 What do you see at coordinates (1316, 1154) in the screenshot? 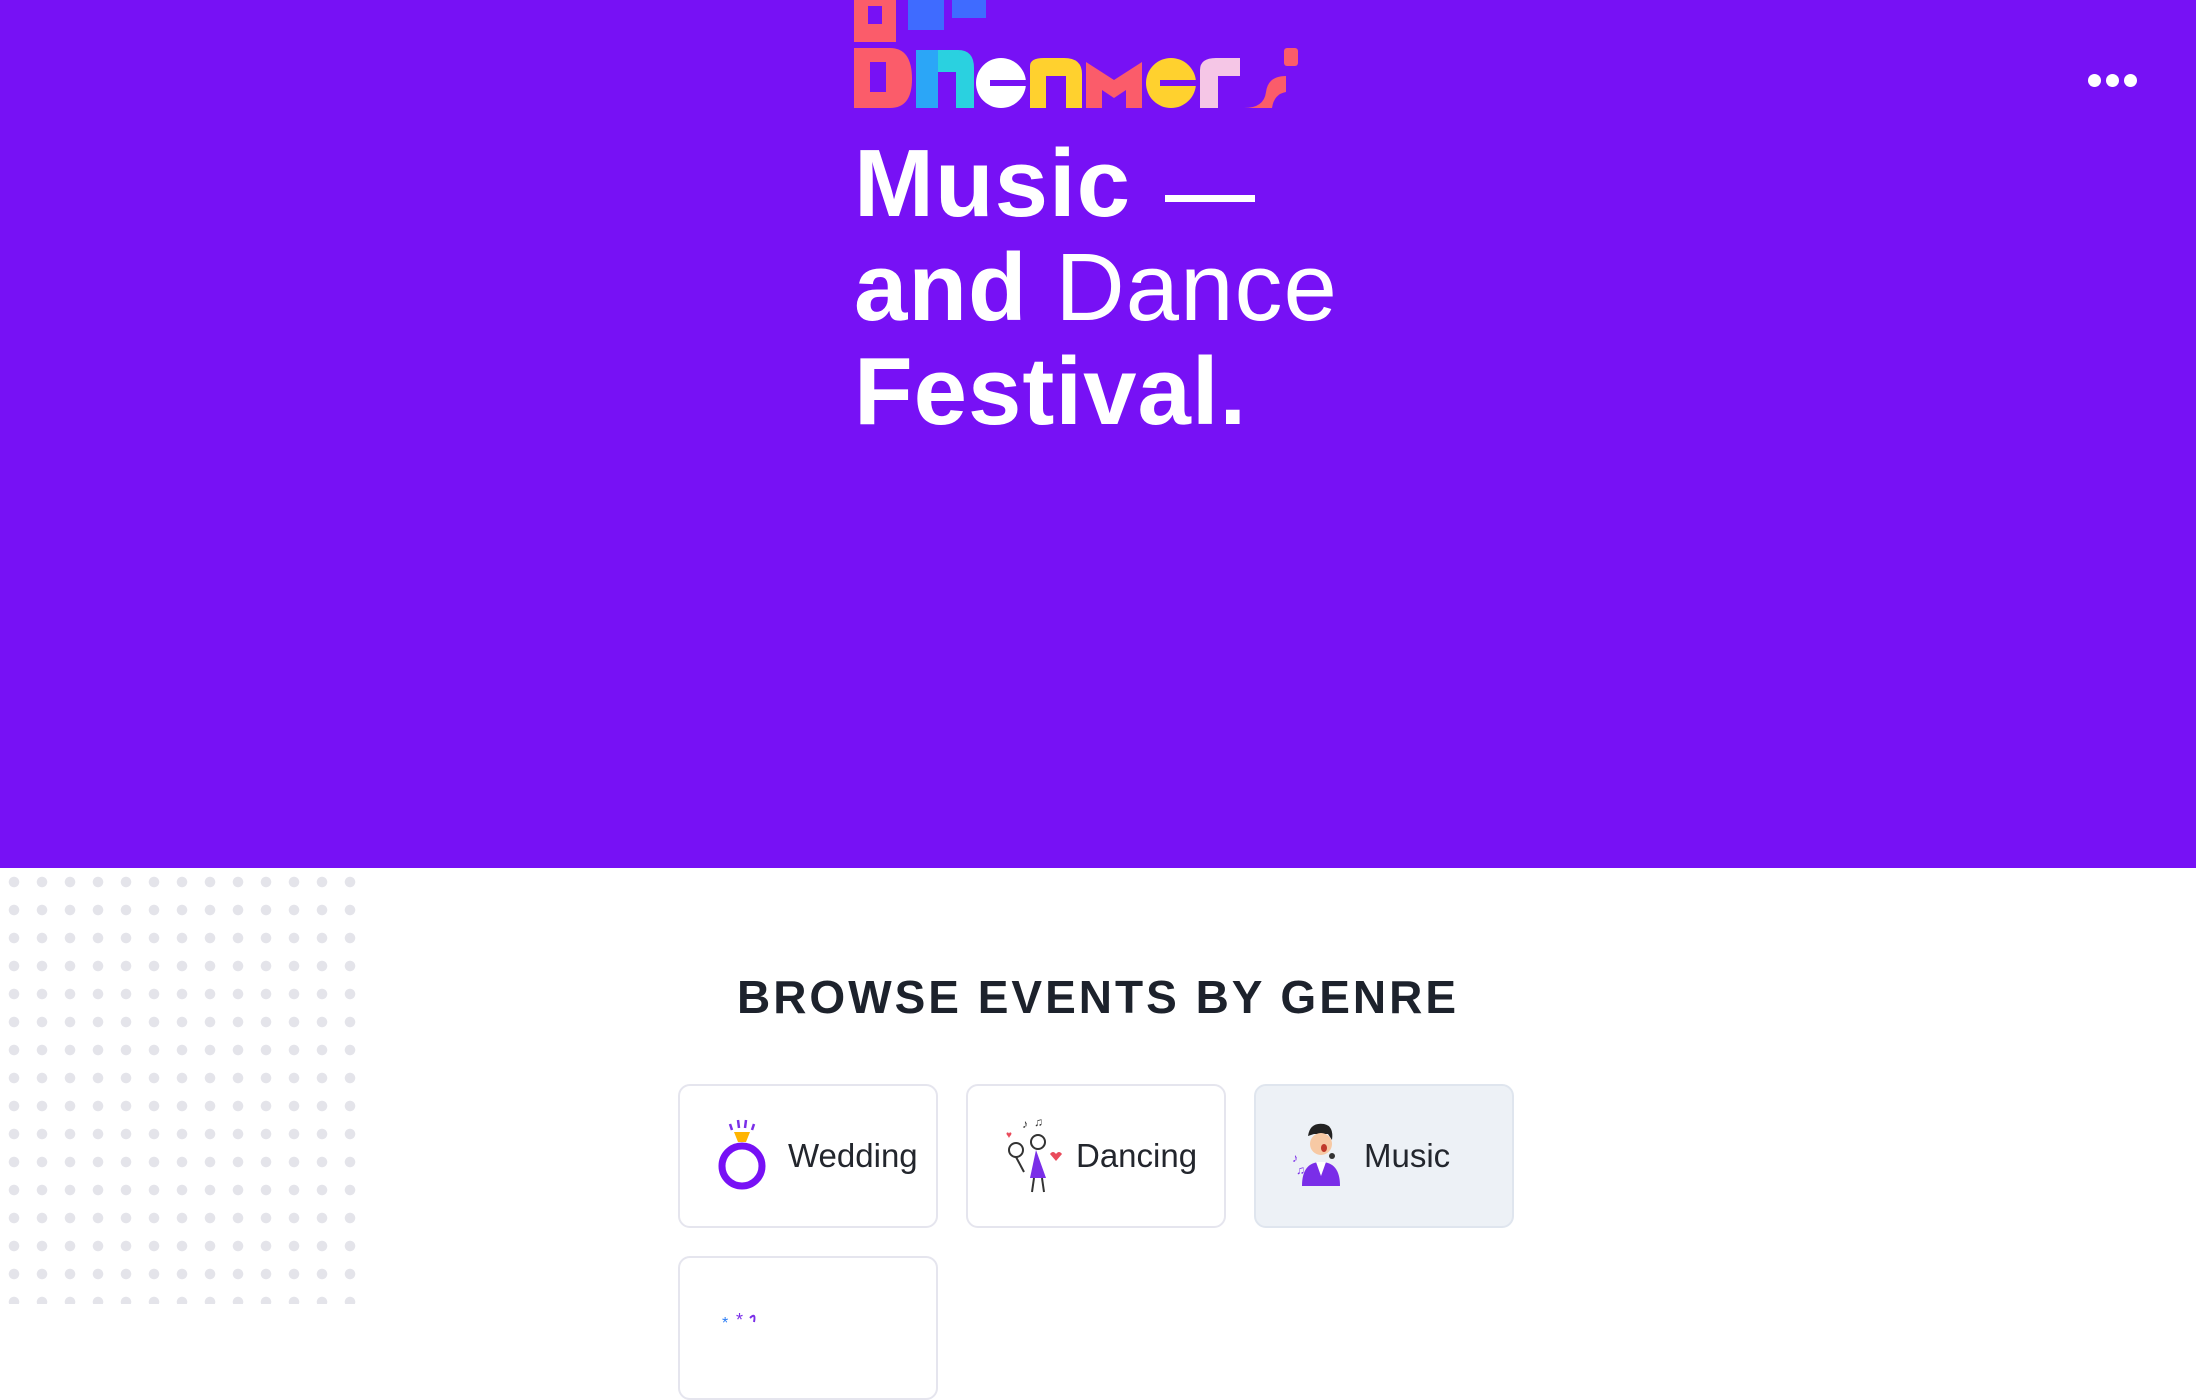
I see `singer-icon: ♪ ♫` at bounding box center [1316, 1154].